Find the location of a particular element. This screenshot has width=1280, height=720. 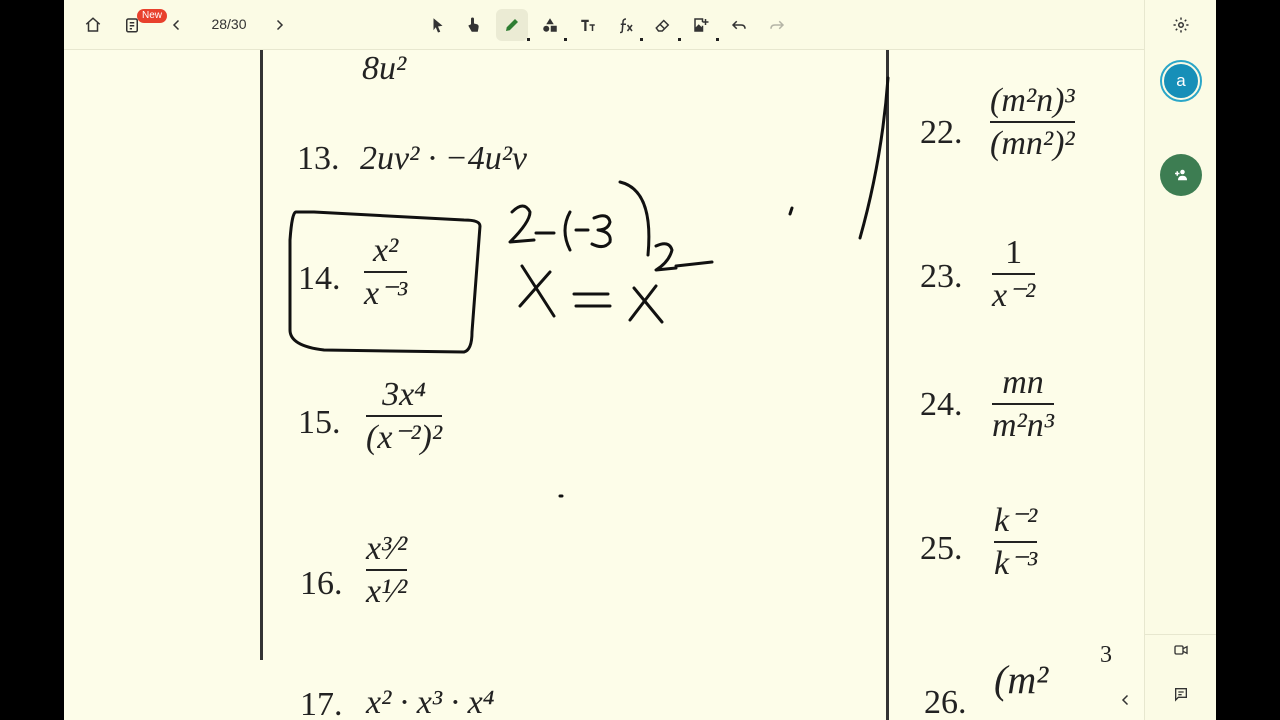

problem-24-fraction: mn m²n³ is located at coordinates (1023, 404).